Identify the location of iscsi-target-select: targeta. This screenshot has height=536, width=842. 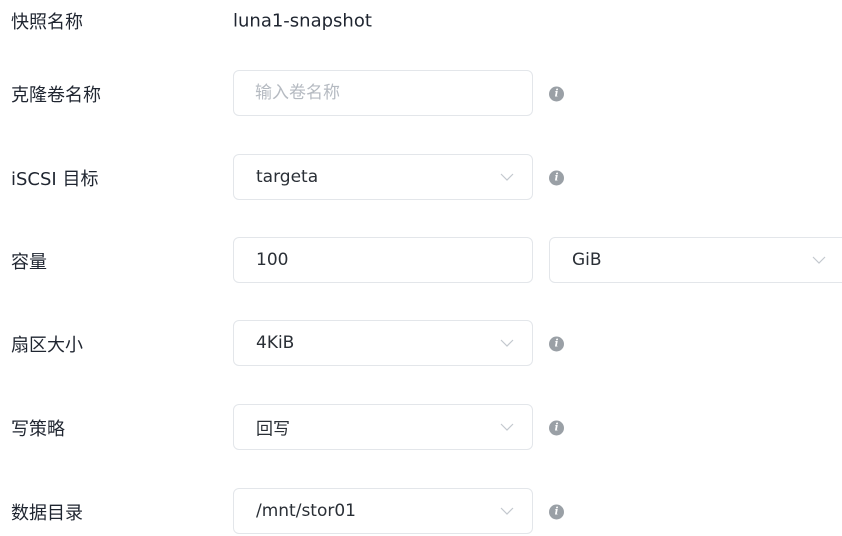
(383, 177).